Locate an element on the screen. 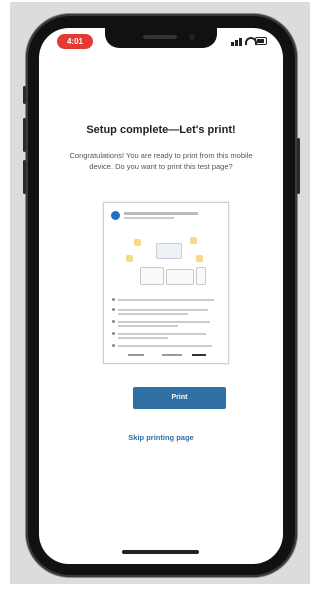  camera is located at coordinates (192, 37).